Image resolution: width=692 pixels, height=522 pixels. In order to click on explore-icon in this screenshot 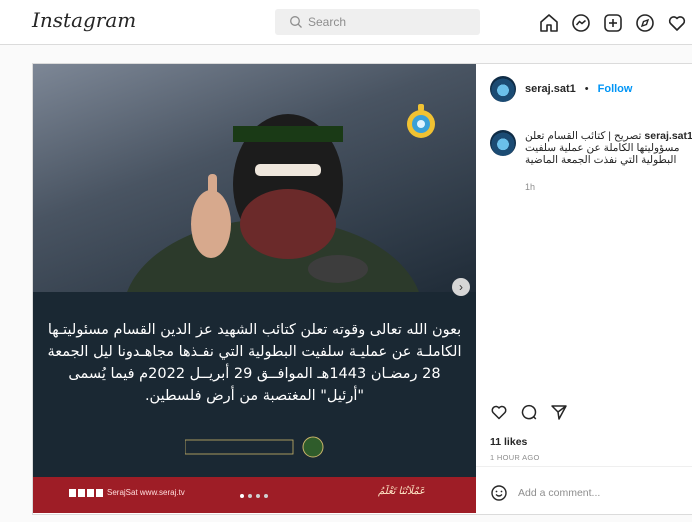, I will do `click(645, 23)`.